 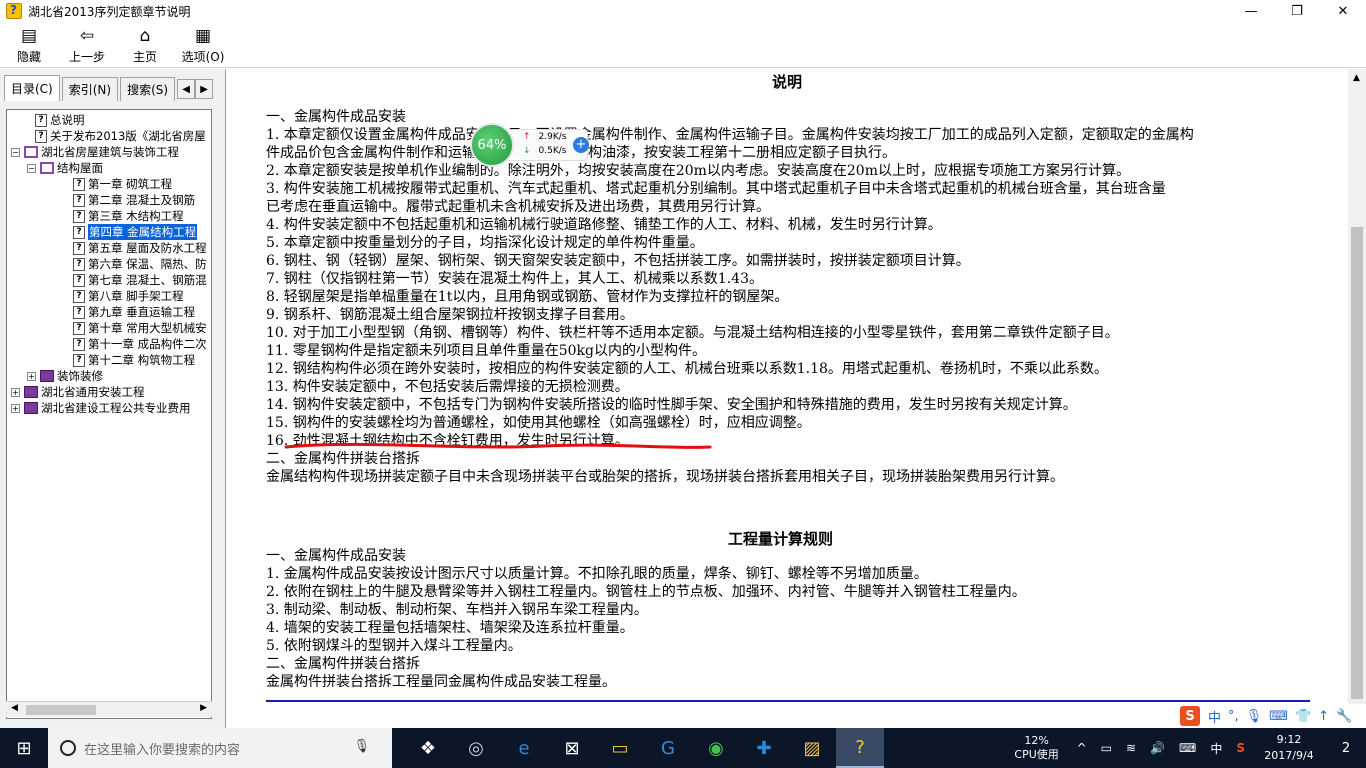 I want to click on input-language: 中, so click(x=1216, y=748).